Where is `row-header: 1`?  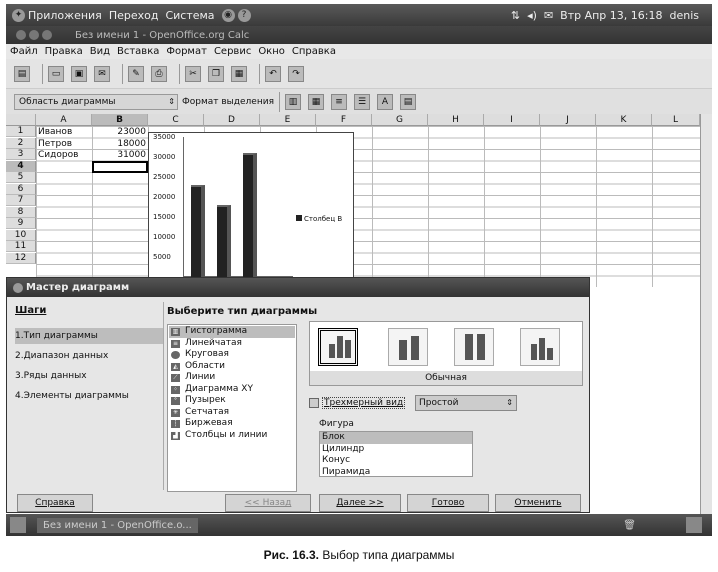
row-header: 1 is located at coordinates (21, 131).